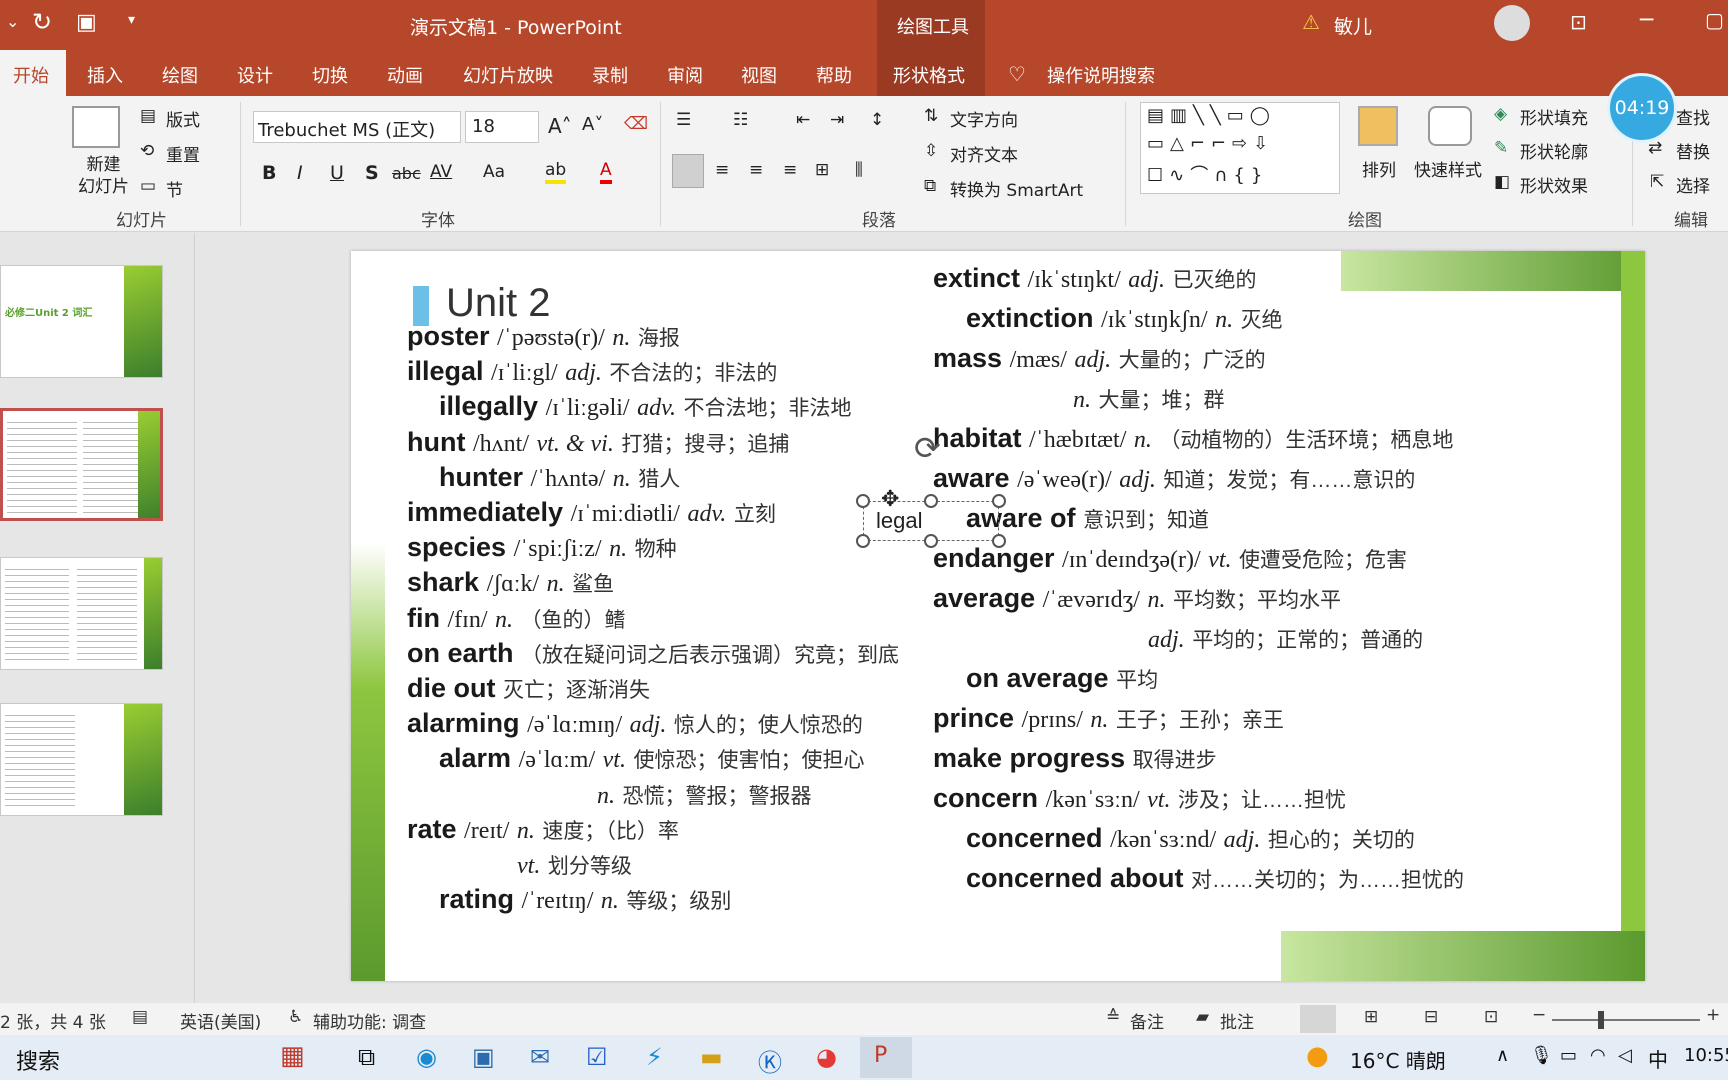 Image resolution: width=1728 pixels, height=1080 pixels. What do you see at coordinates (255, 75) in the screenshot?
I see `tab-design: 设计` at bounding box center [255, 75].